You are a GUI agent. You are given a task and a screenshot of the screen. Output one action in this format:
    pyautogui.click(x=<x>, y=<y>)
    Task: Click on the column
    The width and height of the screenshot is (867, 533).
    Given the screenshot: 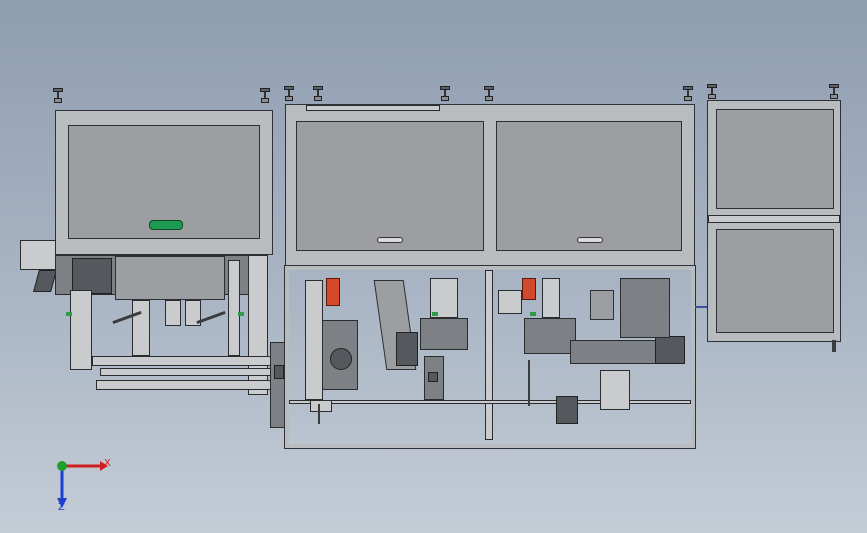 What is the action you would take?
    pyautogui.click(x=314, y=340)
    